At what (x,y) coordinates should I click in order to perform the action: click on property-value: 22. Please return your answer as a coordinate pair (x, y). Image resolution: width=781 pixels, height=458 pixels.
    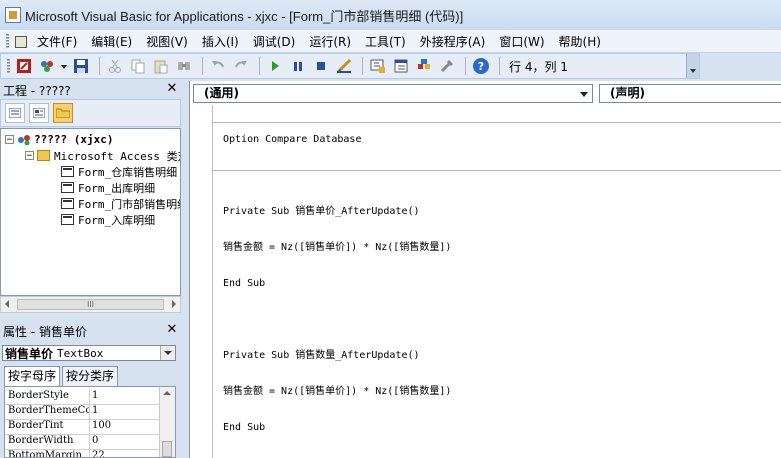
    Looking at the image, I should click on (97, 453).